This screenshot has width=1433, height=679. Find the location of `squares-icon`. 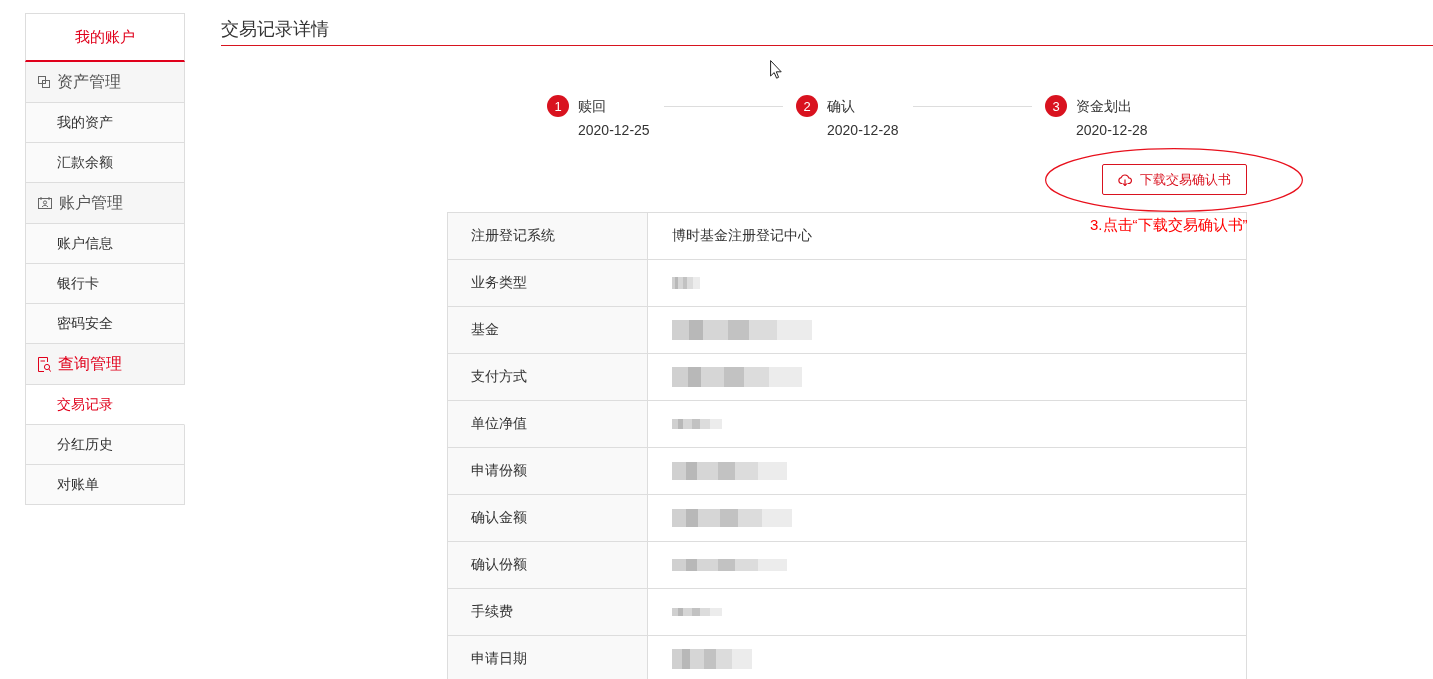

squares-icon is located at coordinates (44, 82).